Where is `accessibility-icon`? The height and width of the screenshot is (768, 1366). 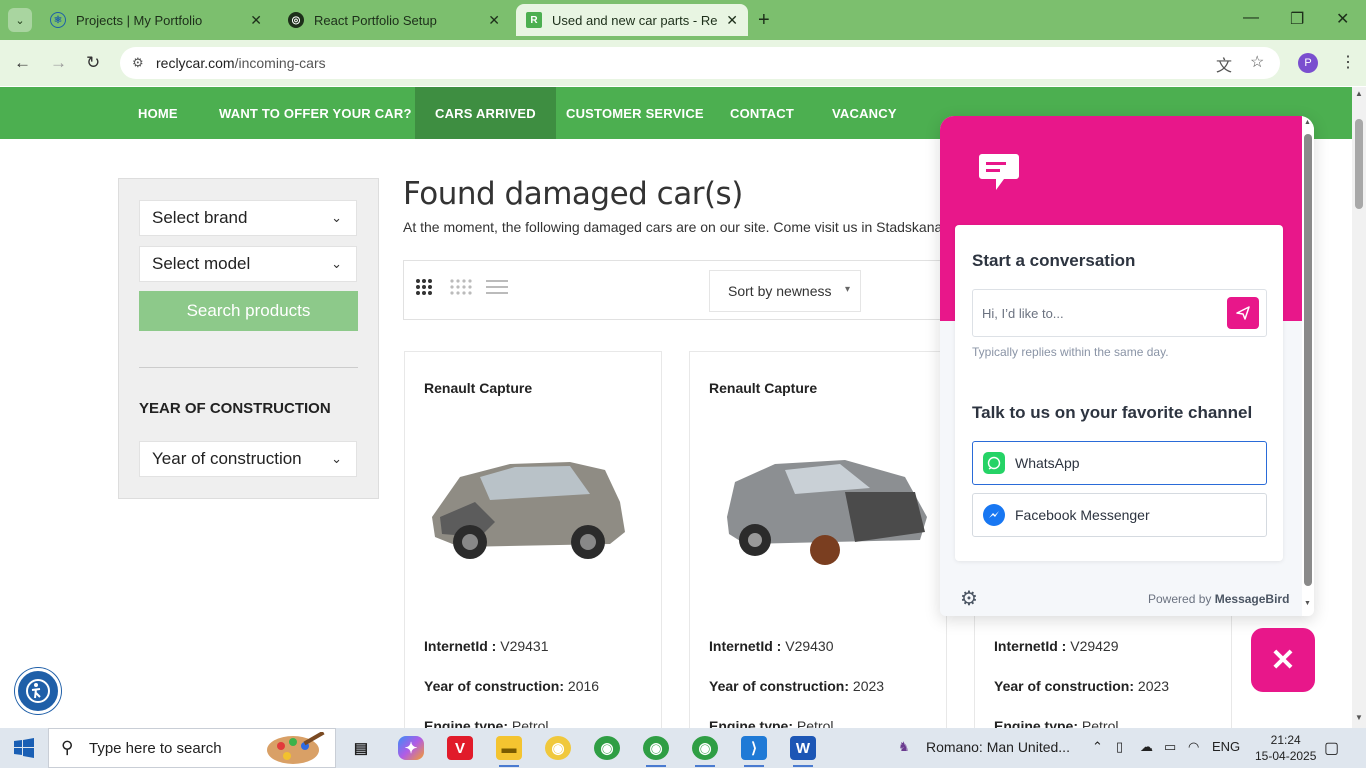
accessibility-icon is located at coordinates (38, 691).